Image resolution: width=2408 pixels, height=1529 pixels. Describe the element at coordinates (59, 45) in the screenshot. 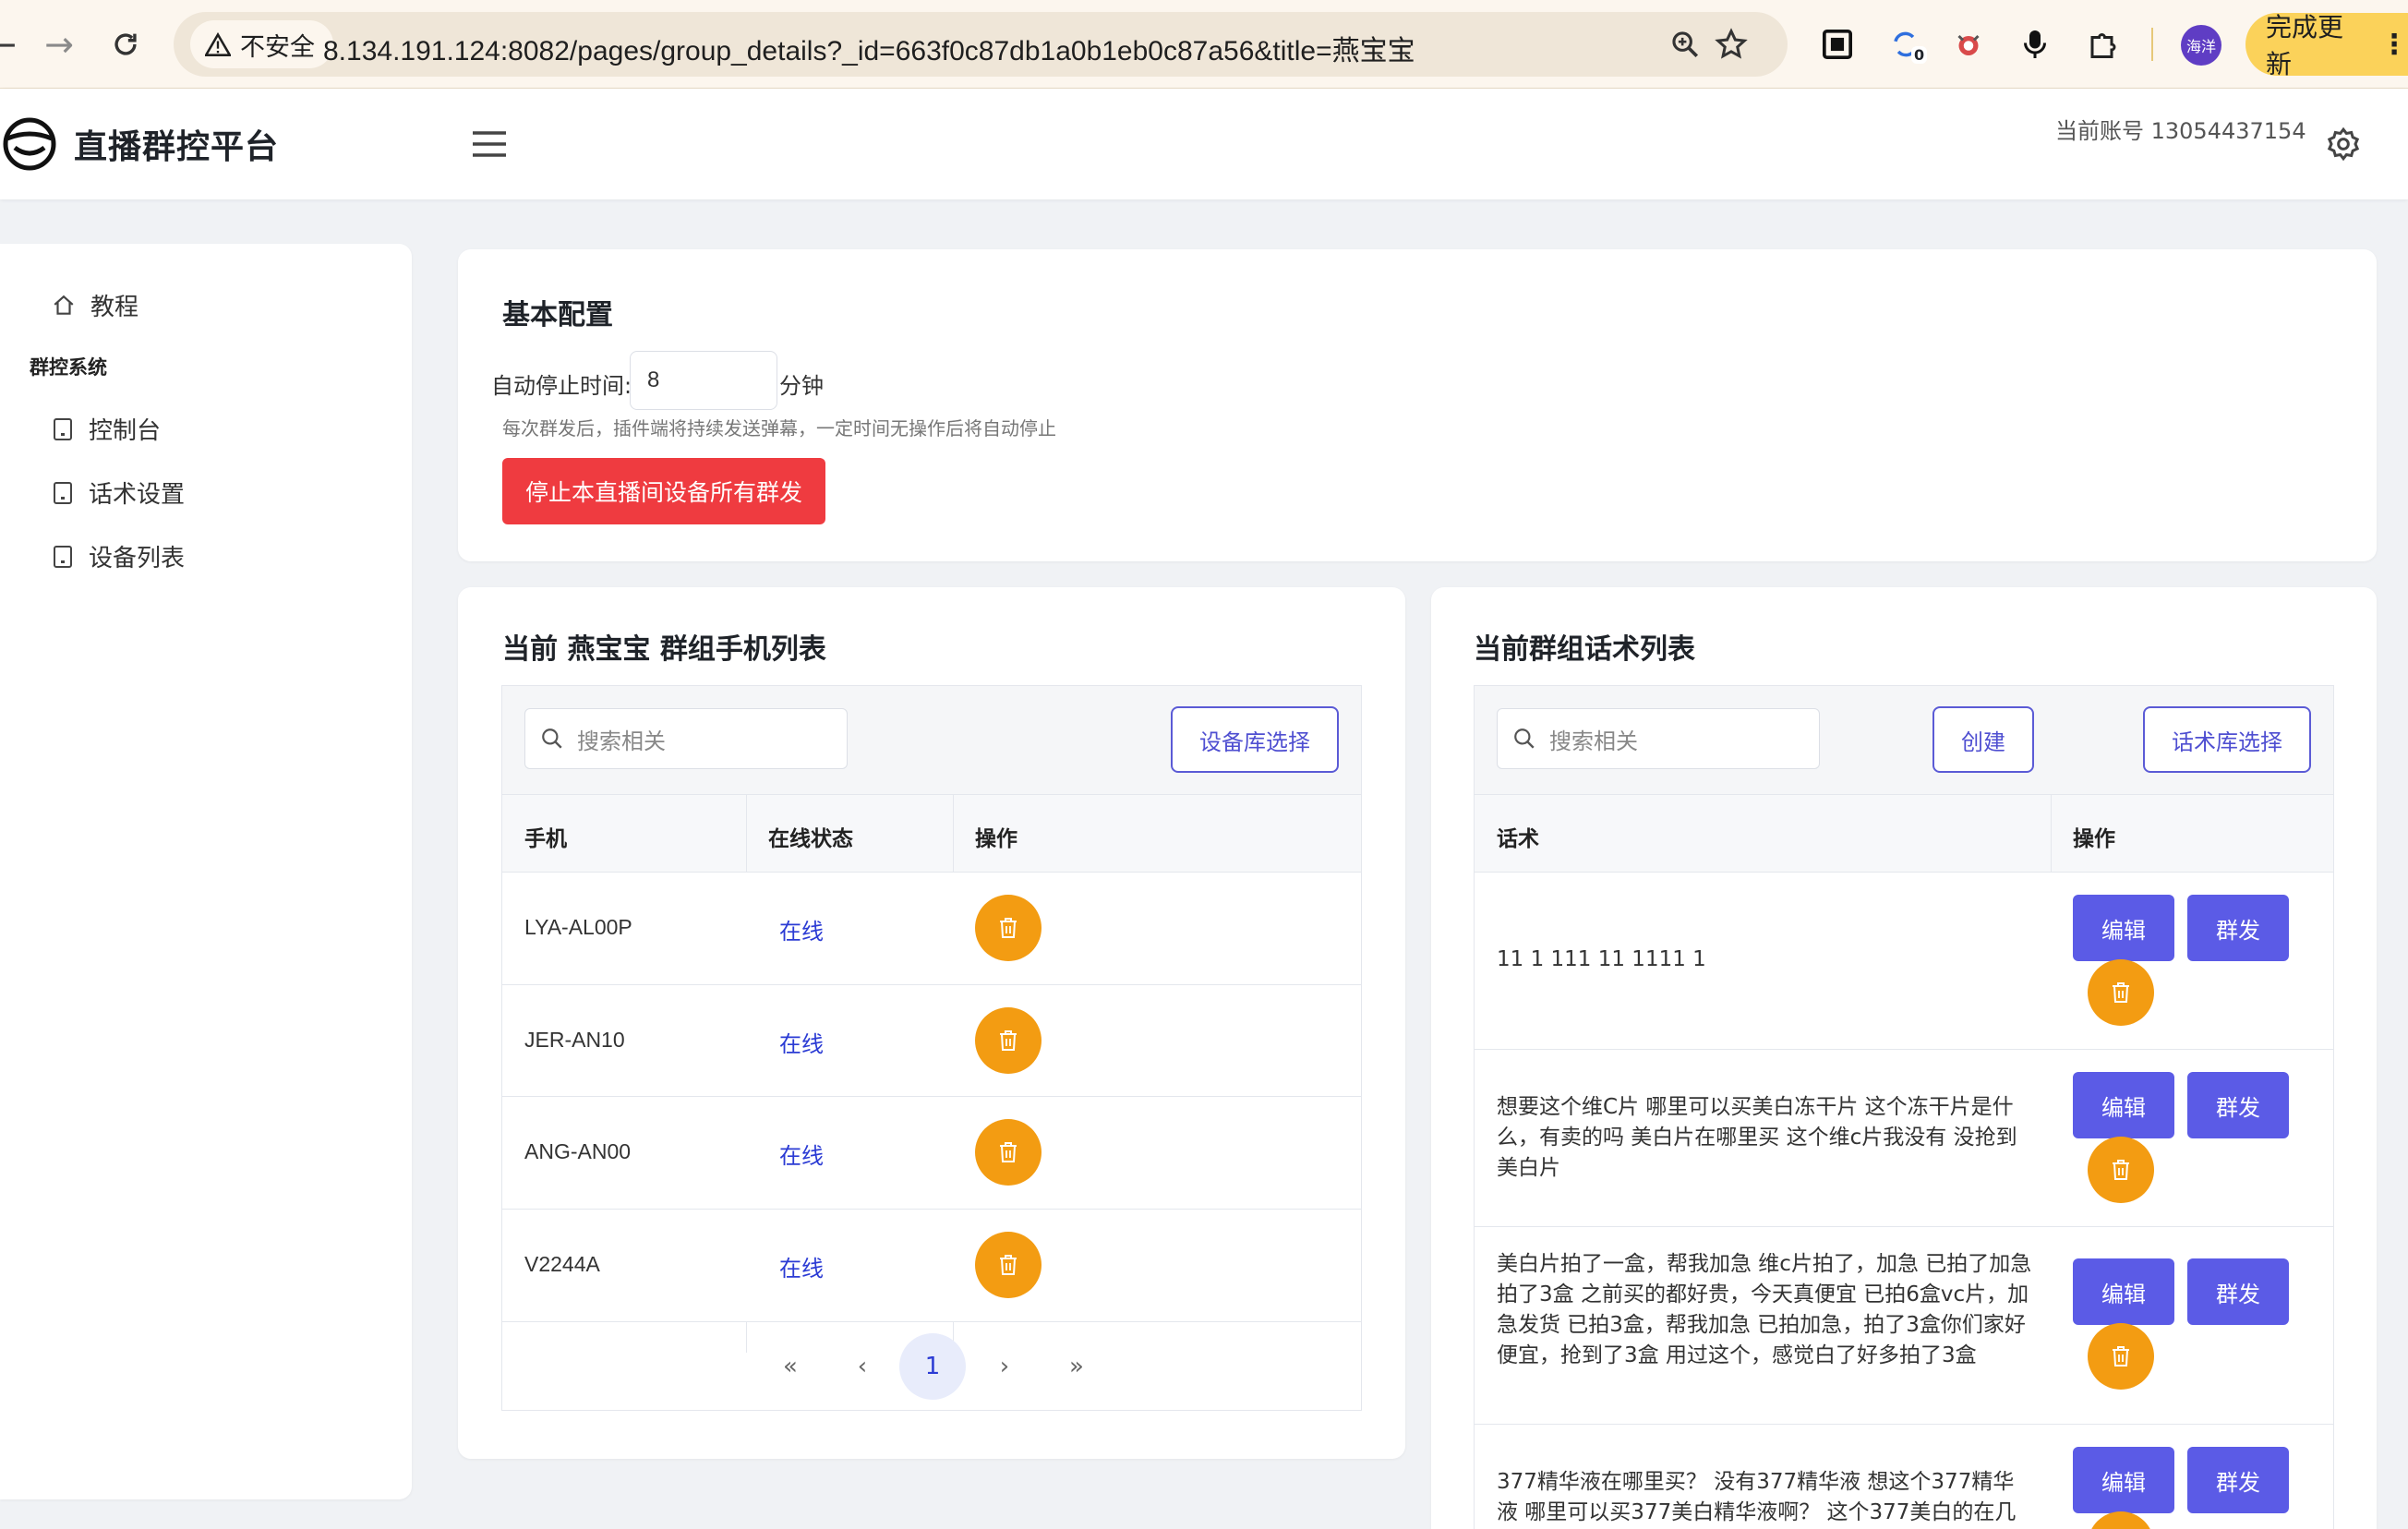

I see `forward-icon: →` at that location.